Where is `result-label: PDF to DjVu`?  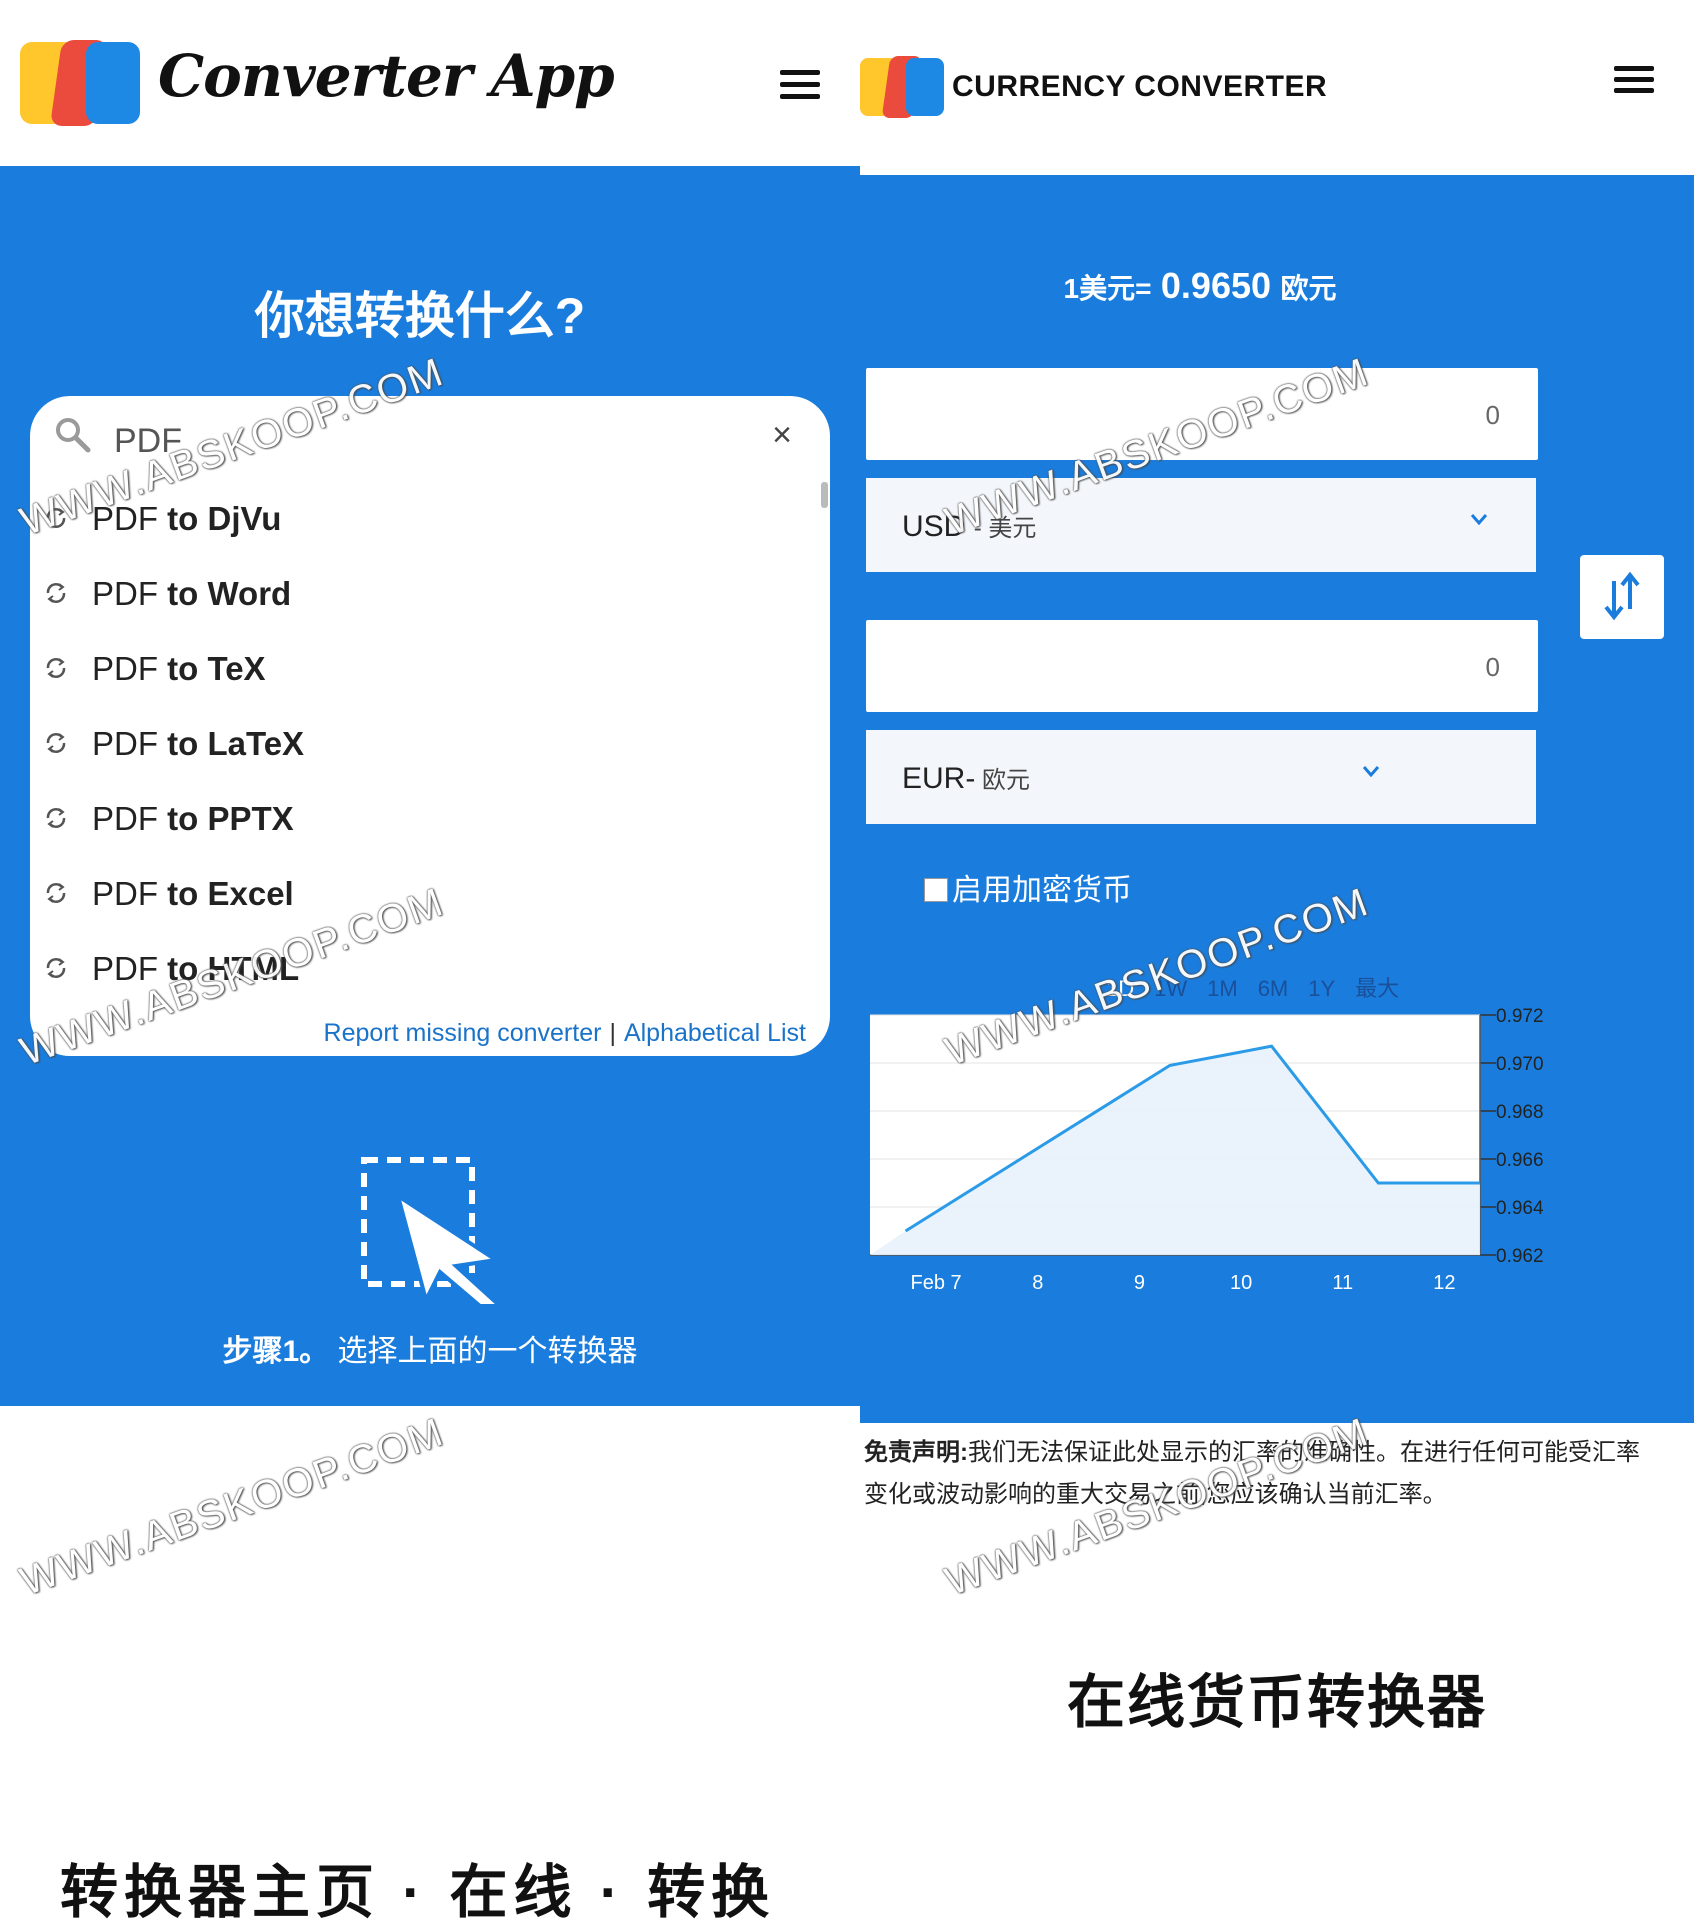
result-label: PDF to DjVu is located at coordinates (186, 519).